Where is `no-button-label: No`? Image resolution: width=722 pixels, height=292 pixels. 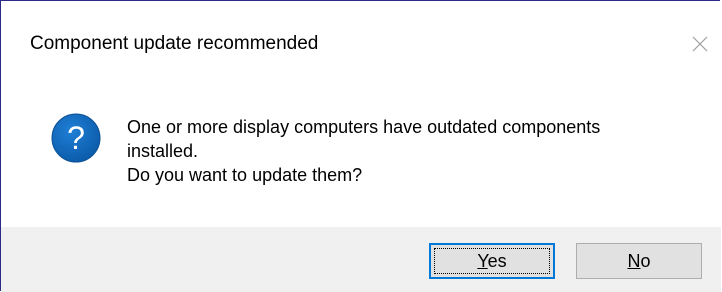
no-button-label: No is located at coordinates (638, 261).